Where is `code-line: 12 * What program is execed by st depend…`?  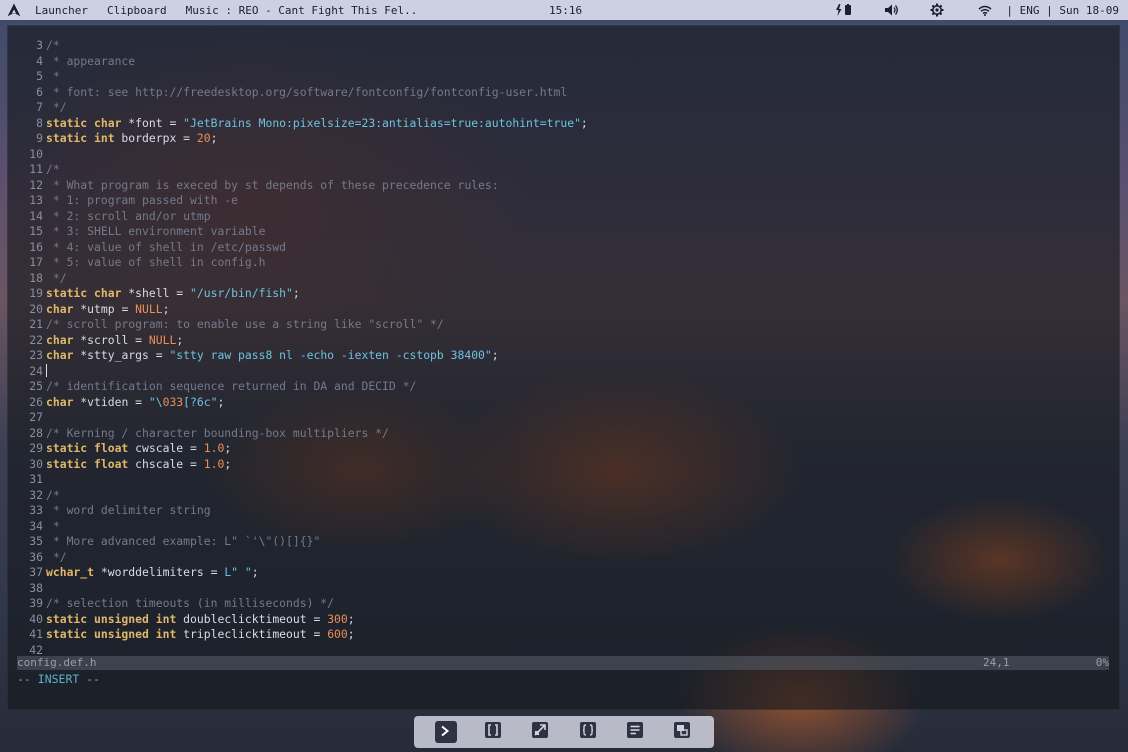
code-line: 12 * What program is execed by st depend… is located at coordinates (302, 186).